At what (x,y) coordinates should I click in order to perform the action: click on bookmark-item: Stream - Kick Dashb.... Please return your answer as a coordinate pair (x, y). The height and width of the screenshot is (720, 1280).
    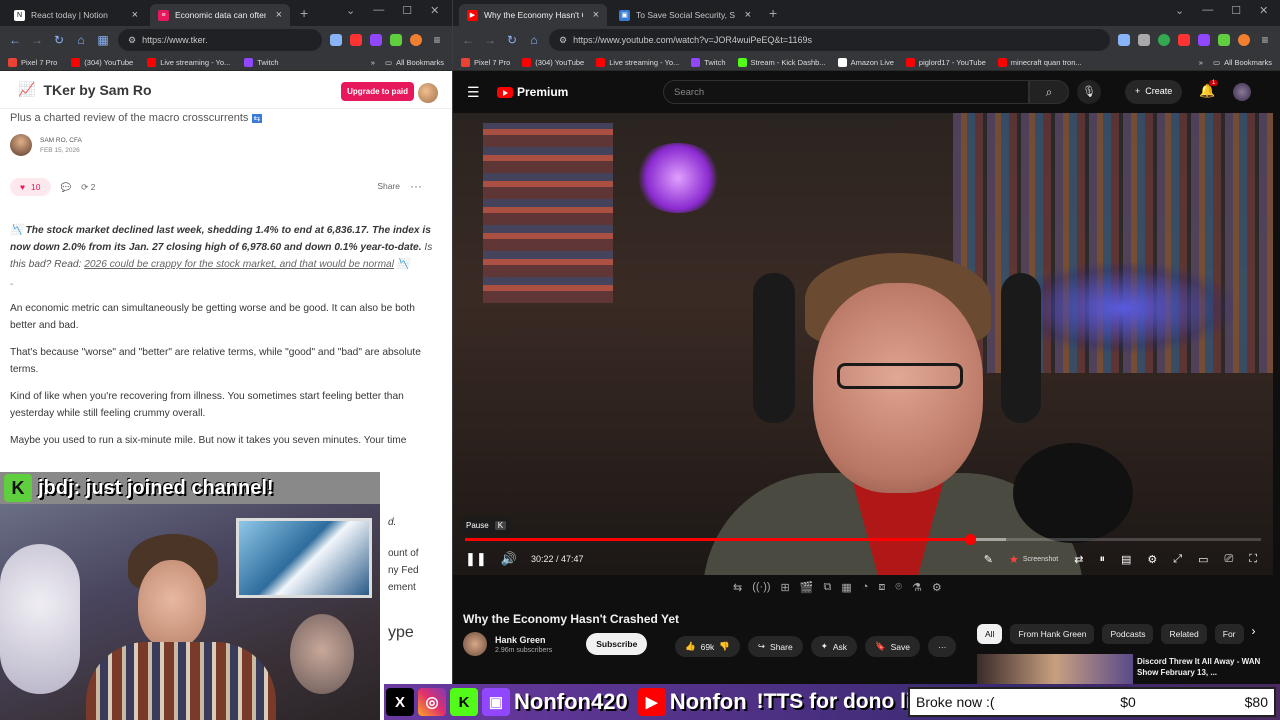
    Looking at the image, I should click on (781, 62).